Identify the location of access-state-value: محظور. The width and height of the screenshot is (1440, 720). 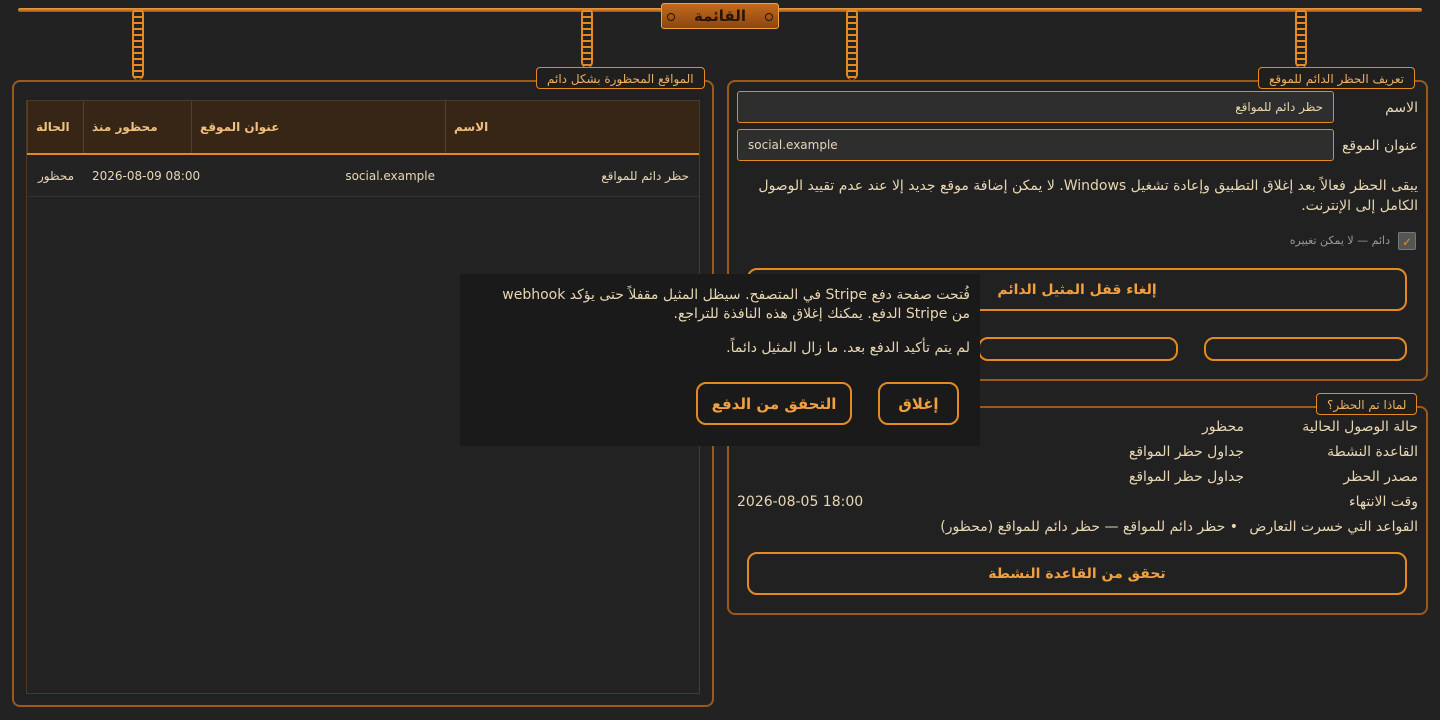
(1222, 427).